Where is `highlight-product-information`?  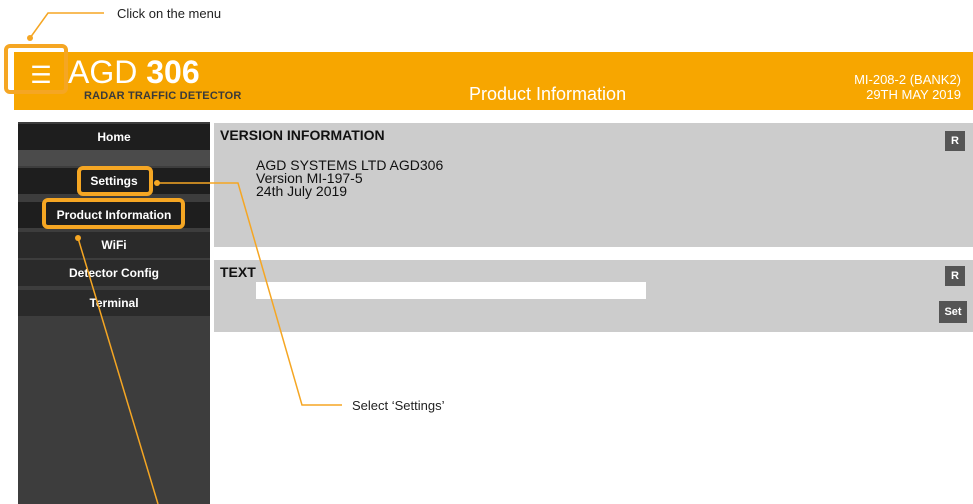
highlight-product-information is located at coordinates (113, 213).